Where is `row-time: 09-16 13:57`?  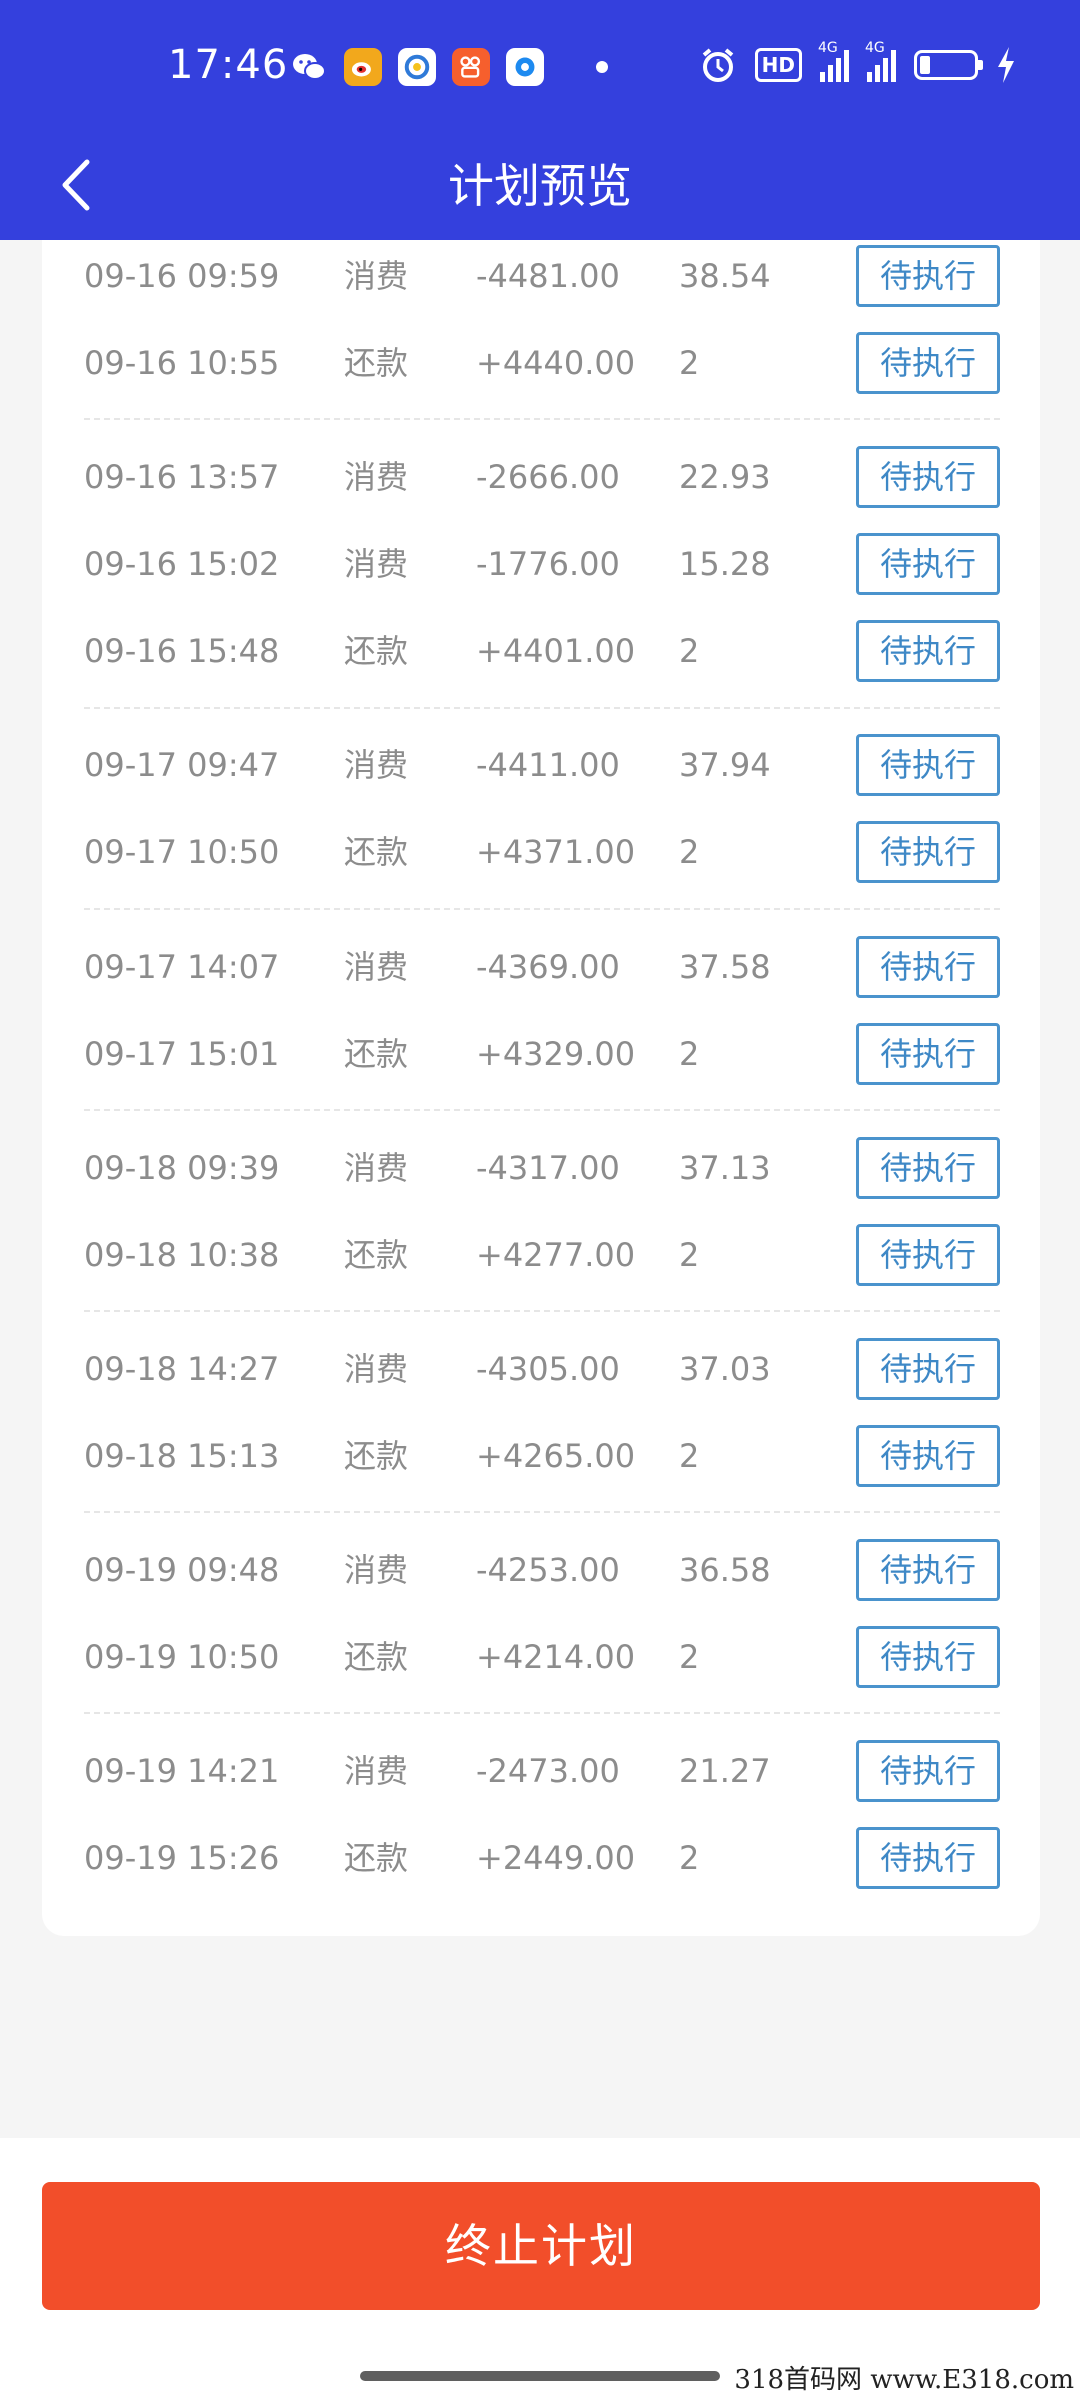
row-time: 09-16 13:57 is located at coordinates (182, 477).